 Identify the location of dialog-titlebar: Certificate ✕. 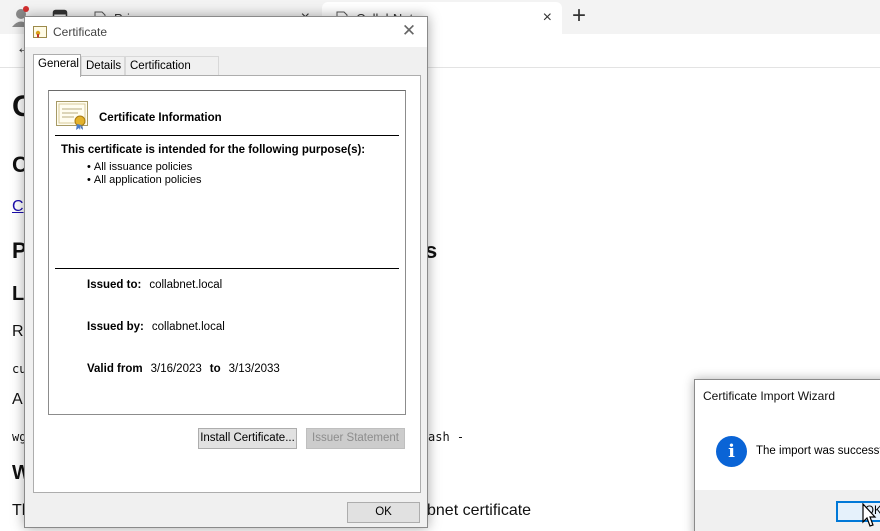
(226, 32).